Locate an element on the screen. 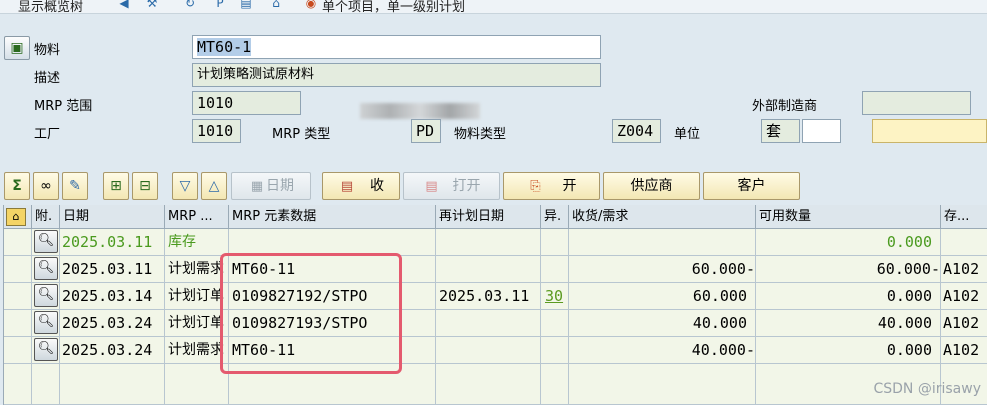 The height and width of the screenshot is (405, 987). column-header-receipt-requirement: 收货/需求 is located at coordinates (662, 217).